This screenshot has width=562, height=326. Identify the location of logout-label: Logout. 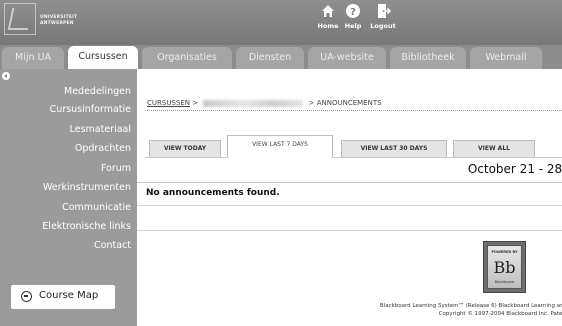
(383, 26).